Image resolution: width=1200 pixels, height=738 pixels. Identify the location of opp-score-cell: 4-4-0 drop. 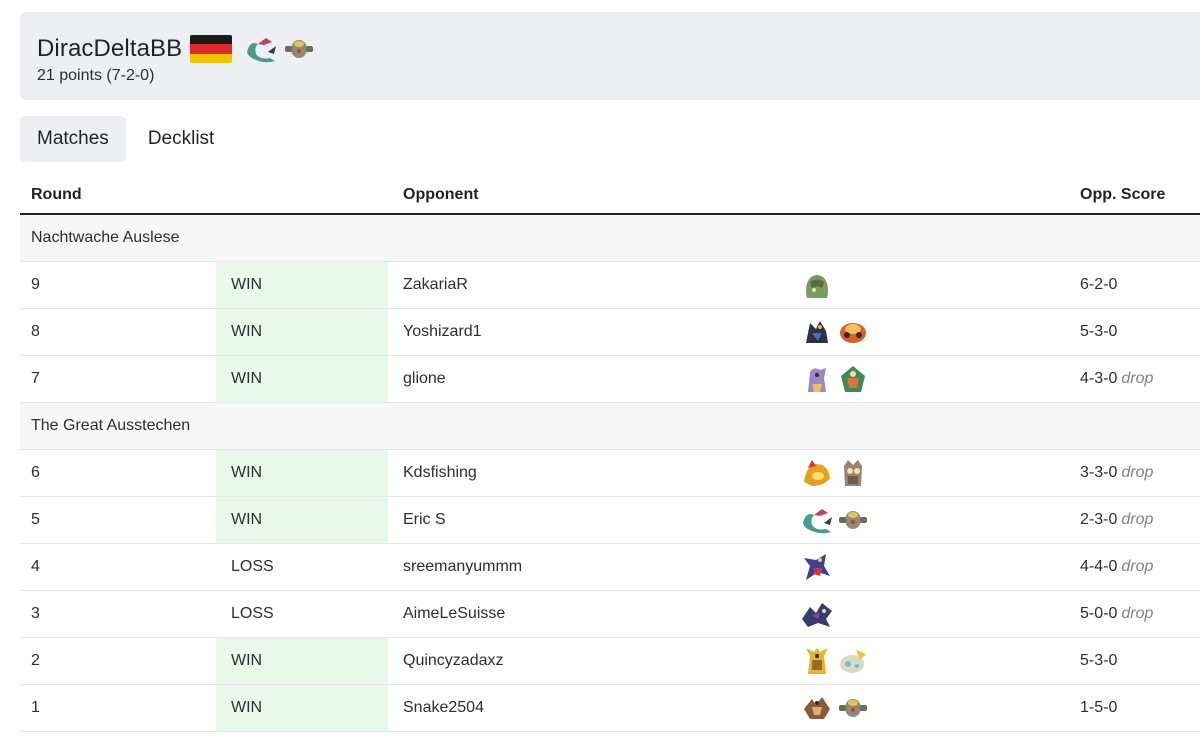
(1133, 567).